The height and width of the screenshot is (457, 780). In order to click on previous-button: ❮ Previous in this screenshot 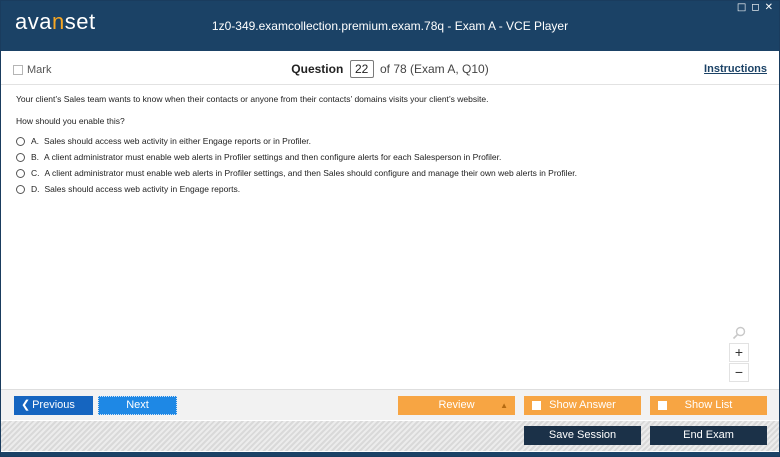, I will do `click(53, 405)`.